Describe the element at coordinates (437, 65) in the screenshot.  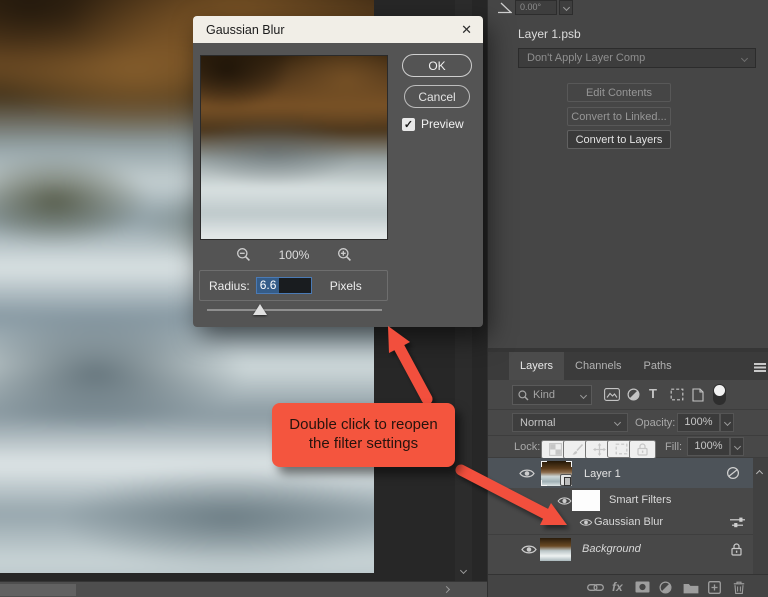
I see `ok-button: OK` at that location.